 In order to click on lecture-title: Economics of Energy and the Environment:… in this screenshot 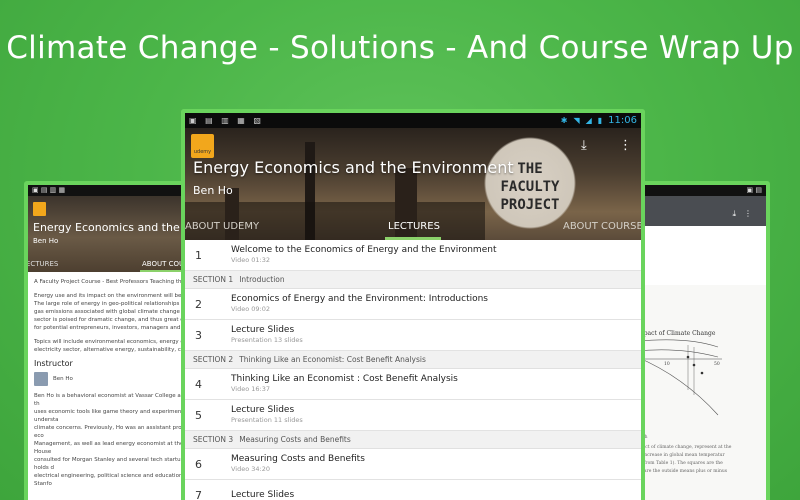, I will do `click(359, 299)`.